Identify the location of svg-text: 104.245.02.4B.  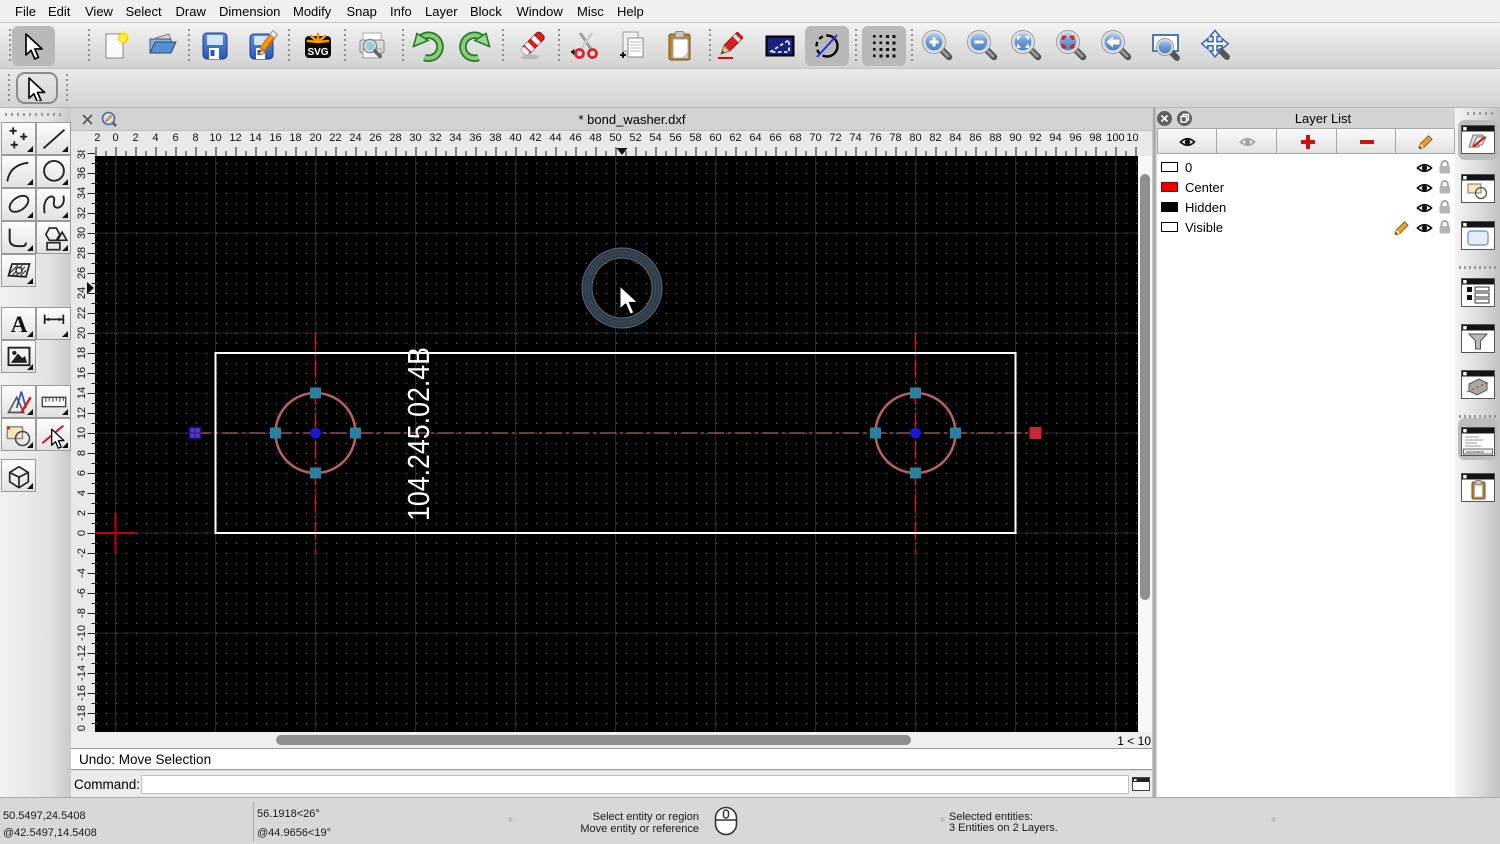
(418, 434).